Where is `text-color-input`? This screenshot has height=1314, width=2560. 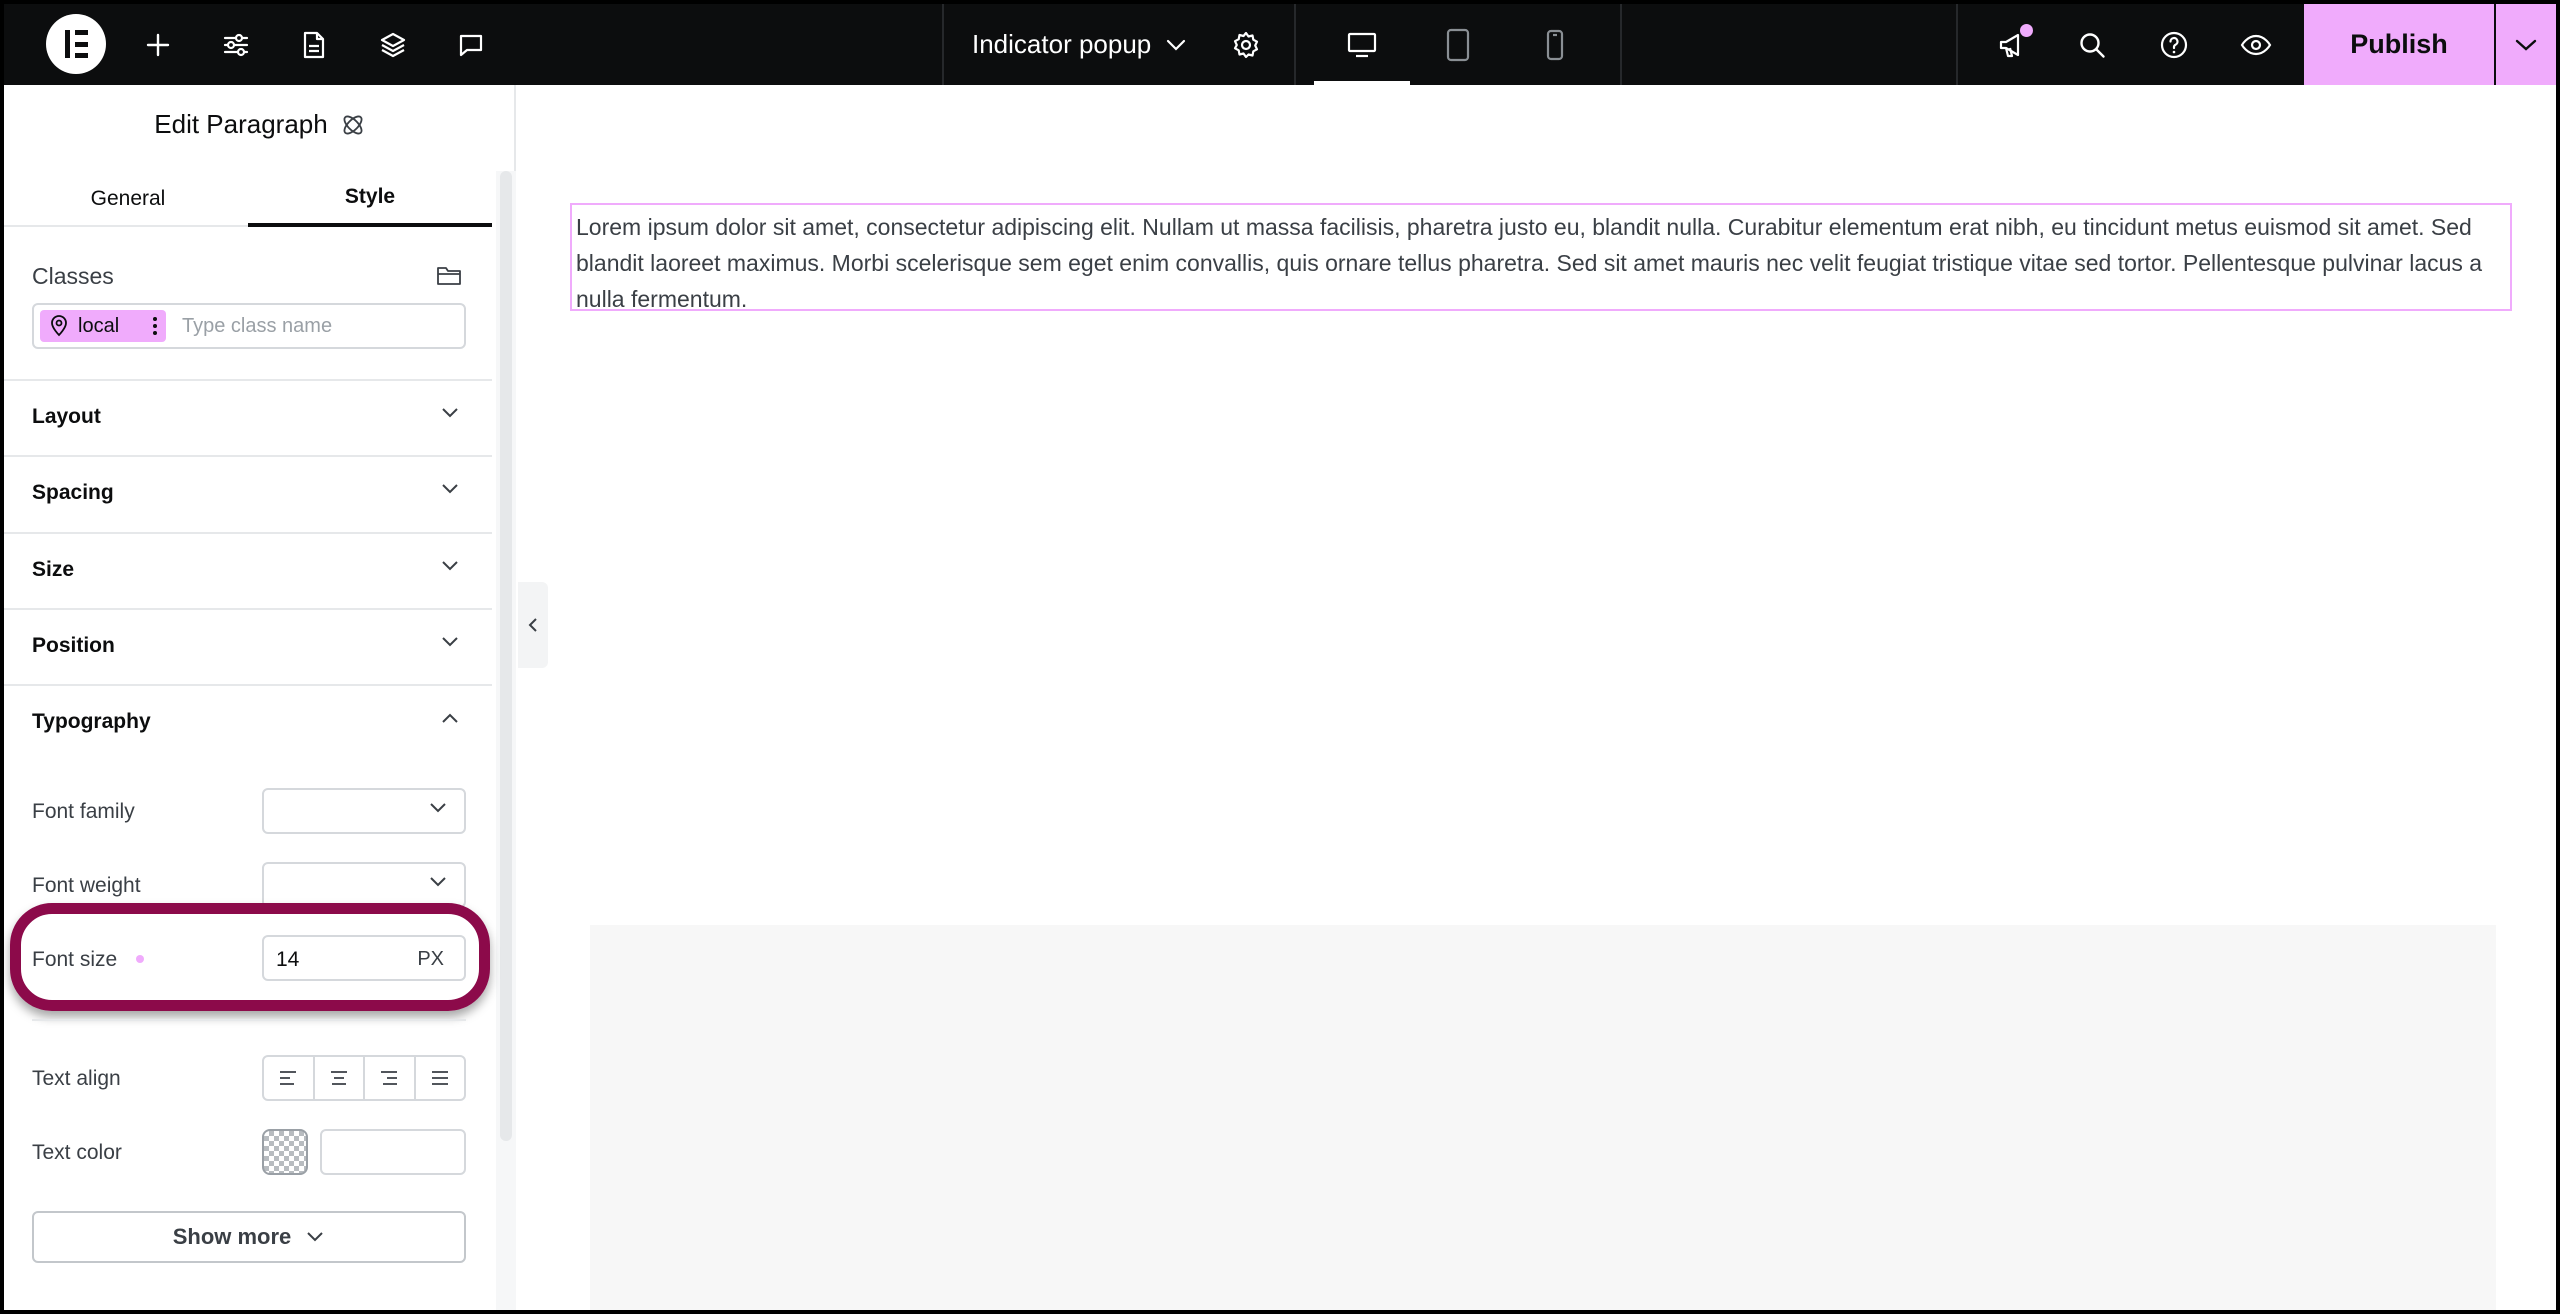
text-color-input is located at coordinates (393, 1152).